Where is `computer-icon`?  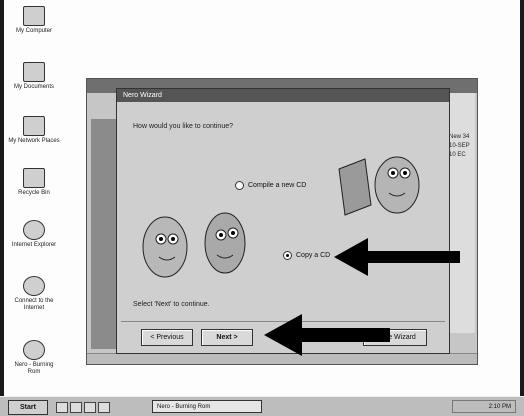
computer-icon is located at coordinates (34, 16).